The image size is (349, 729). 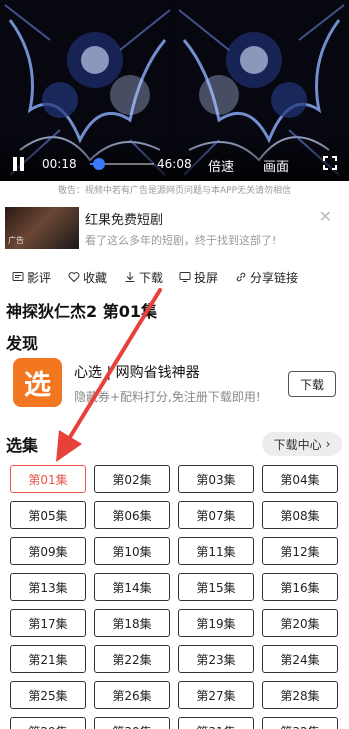 I want to click on share-link-label: 分享链接, so click(x=274, y=277).